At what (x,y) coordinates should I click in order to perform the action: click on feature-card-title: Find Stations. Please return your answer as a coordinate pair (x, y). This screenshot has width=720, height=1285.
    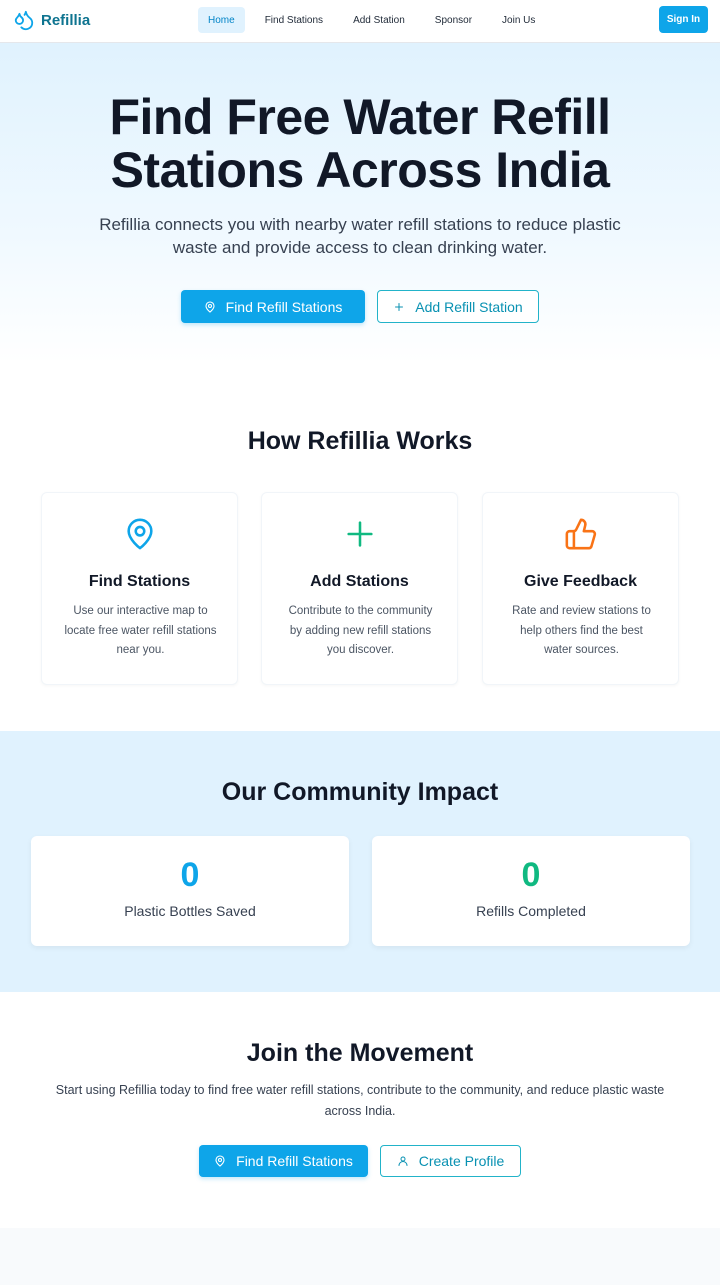
    Looking at the image, I should click on (139, 581).